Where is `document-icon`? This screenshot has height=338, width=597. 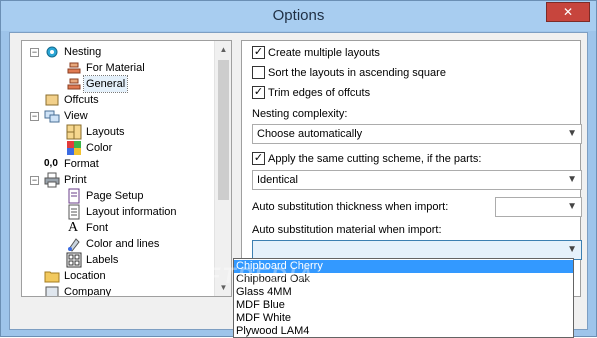 document-icon is located at coordinates (74, 212).